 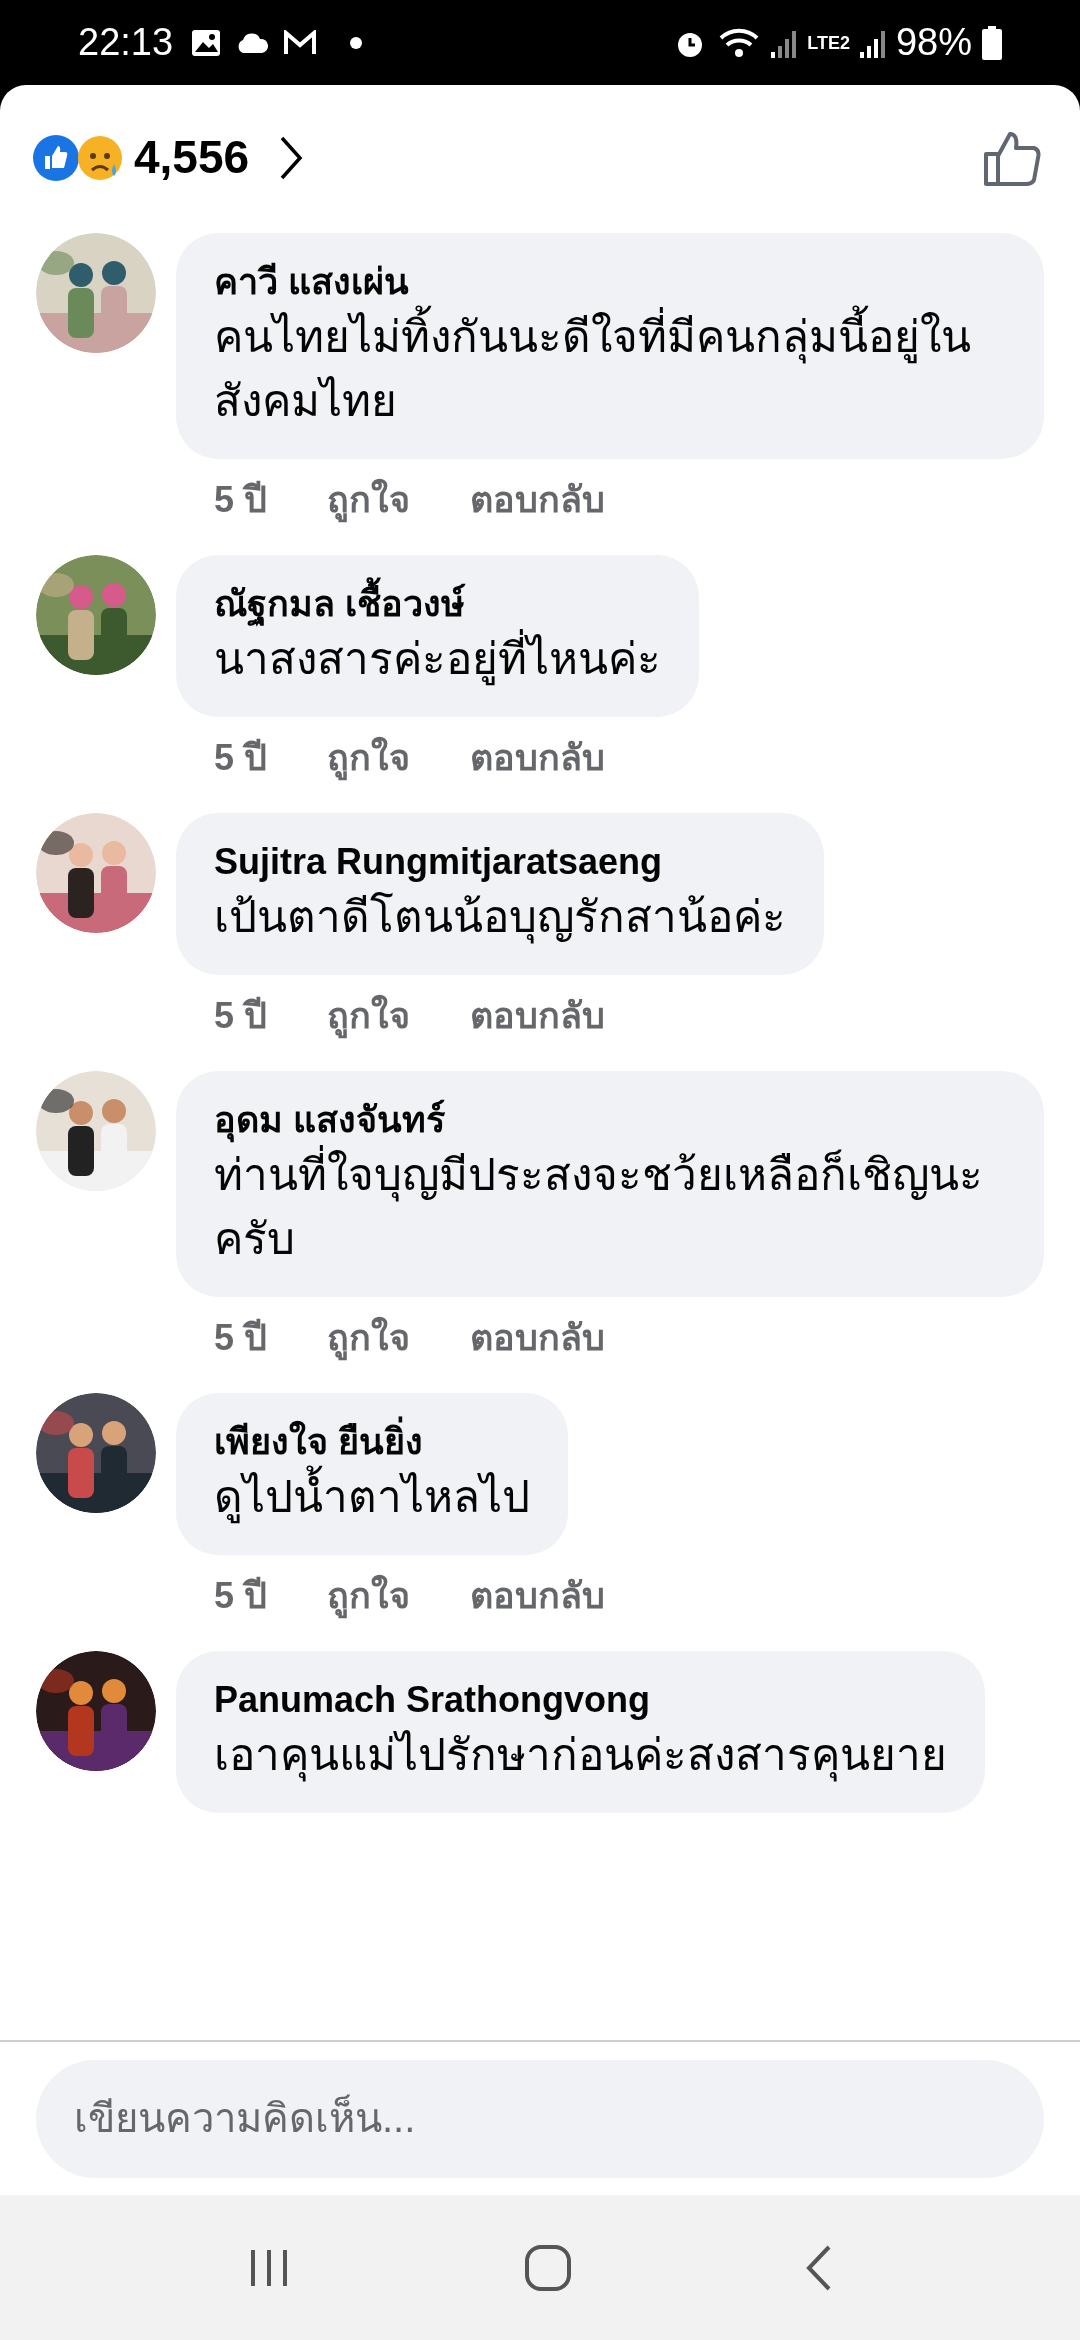 I want to click on dot-icon, so click(x=356, y=42).